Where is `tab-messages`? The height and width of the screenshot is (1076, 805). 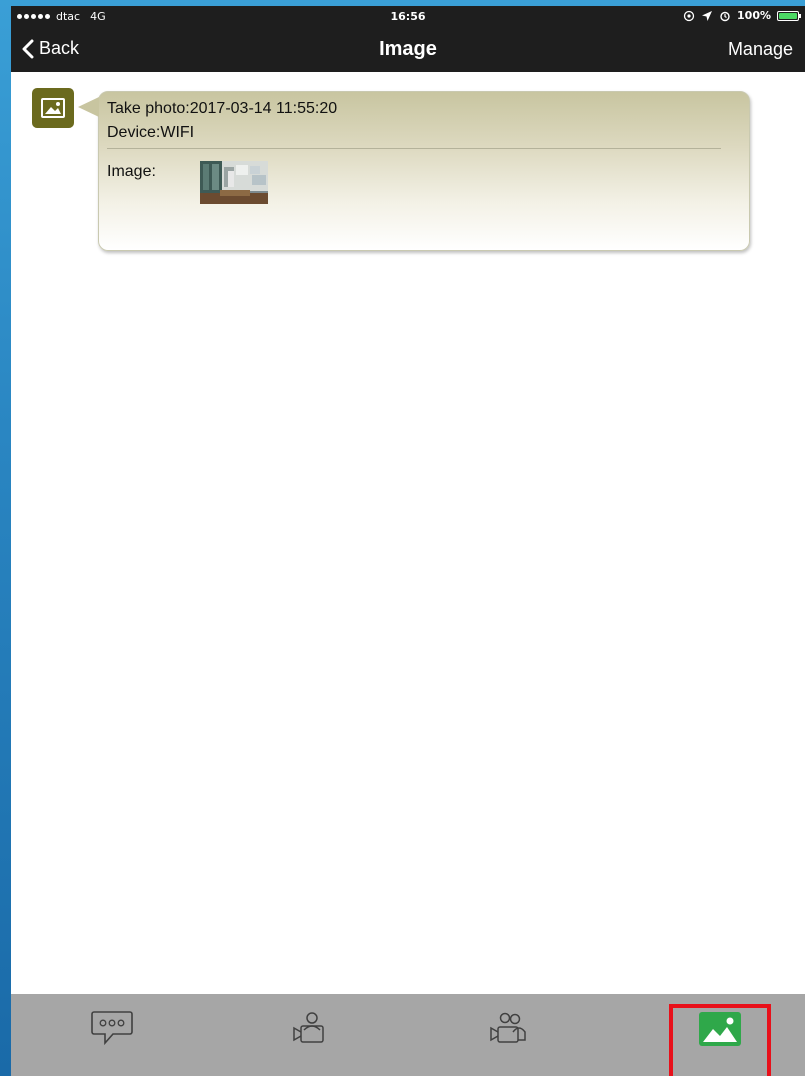 tab-messages is located at coordinates (112, 1035).